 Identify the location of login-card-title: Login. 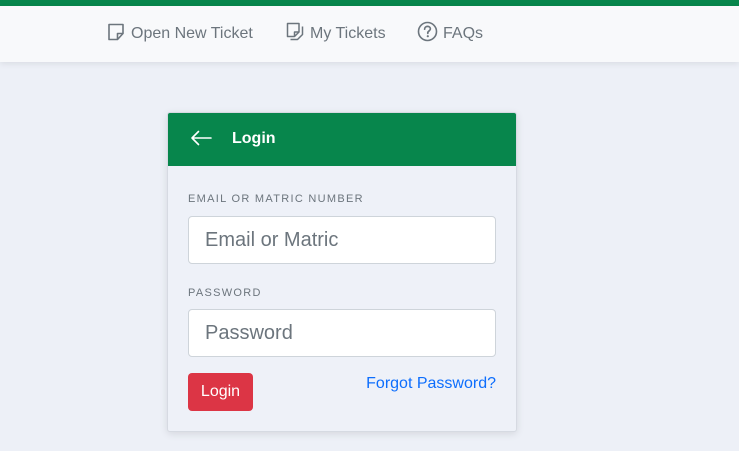
(254, 138).